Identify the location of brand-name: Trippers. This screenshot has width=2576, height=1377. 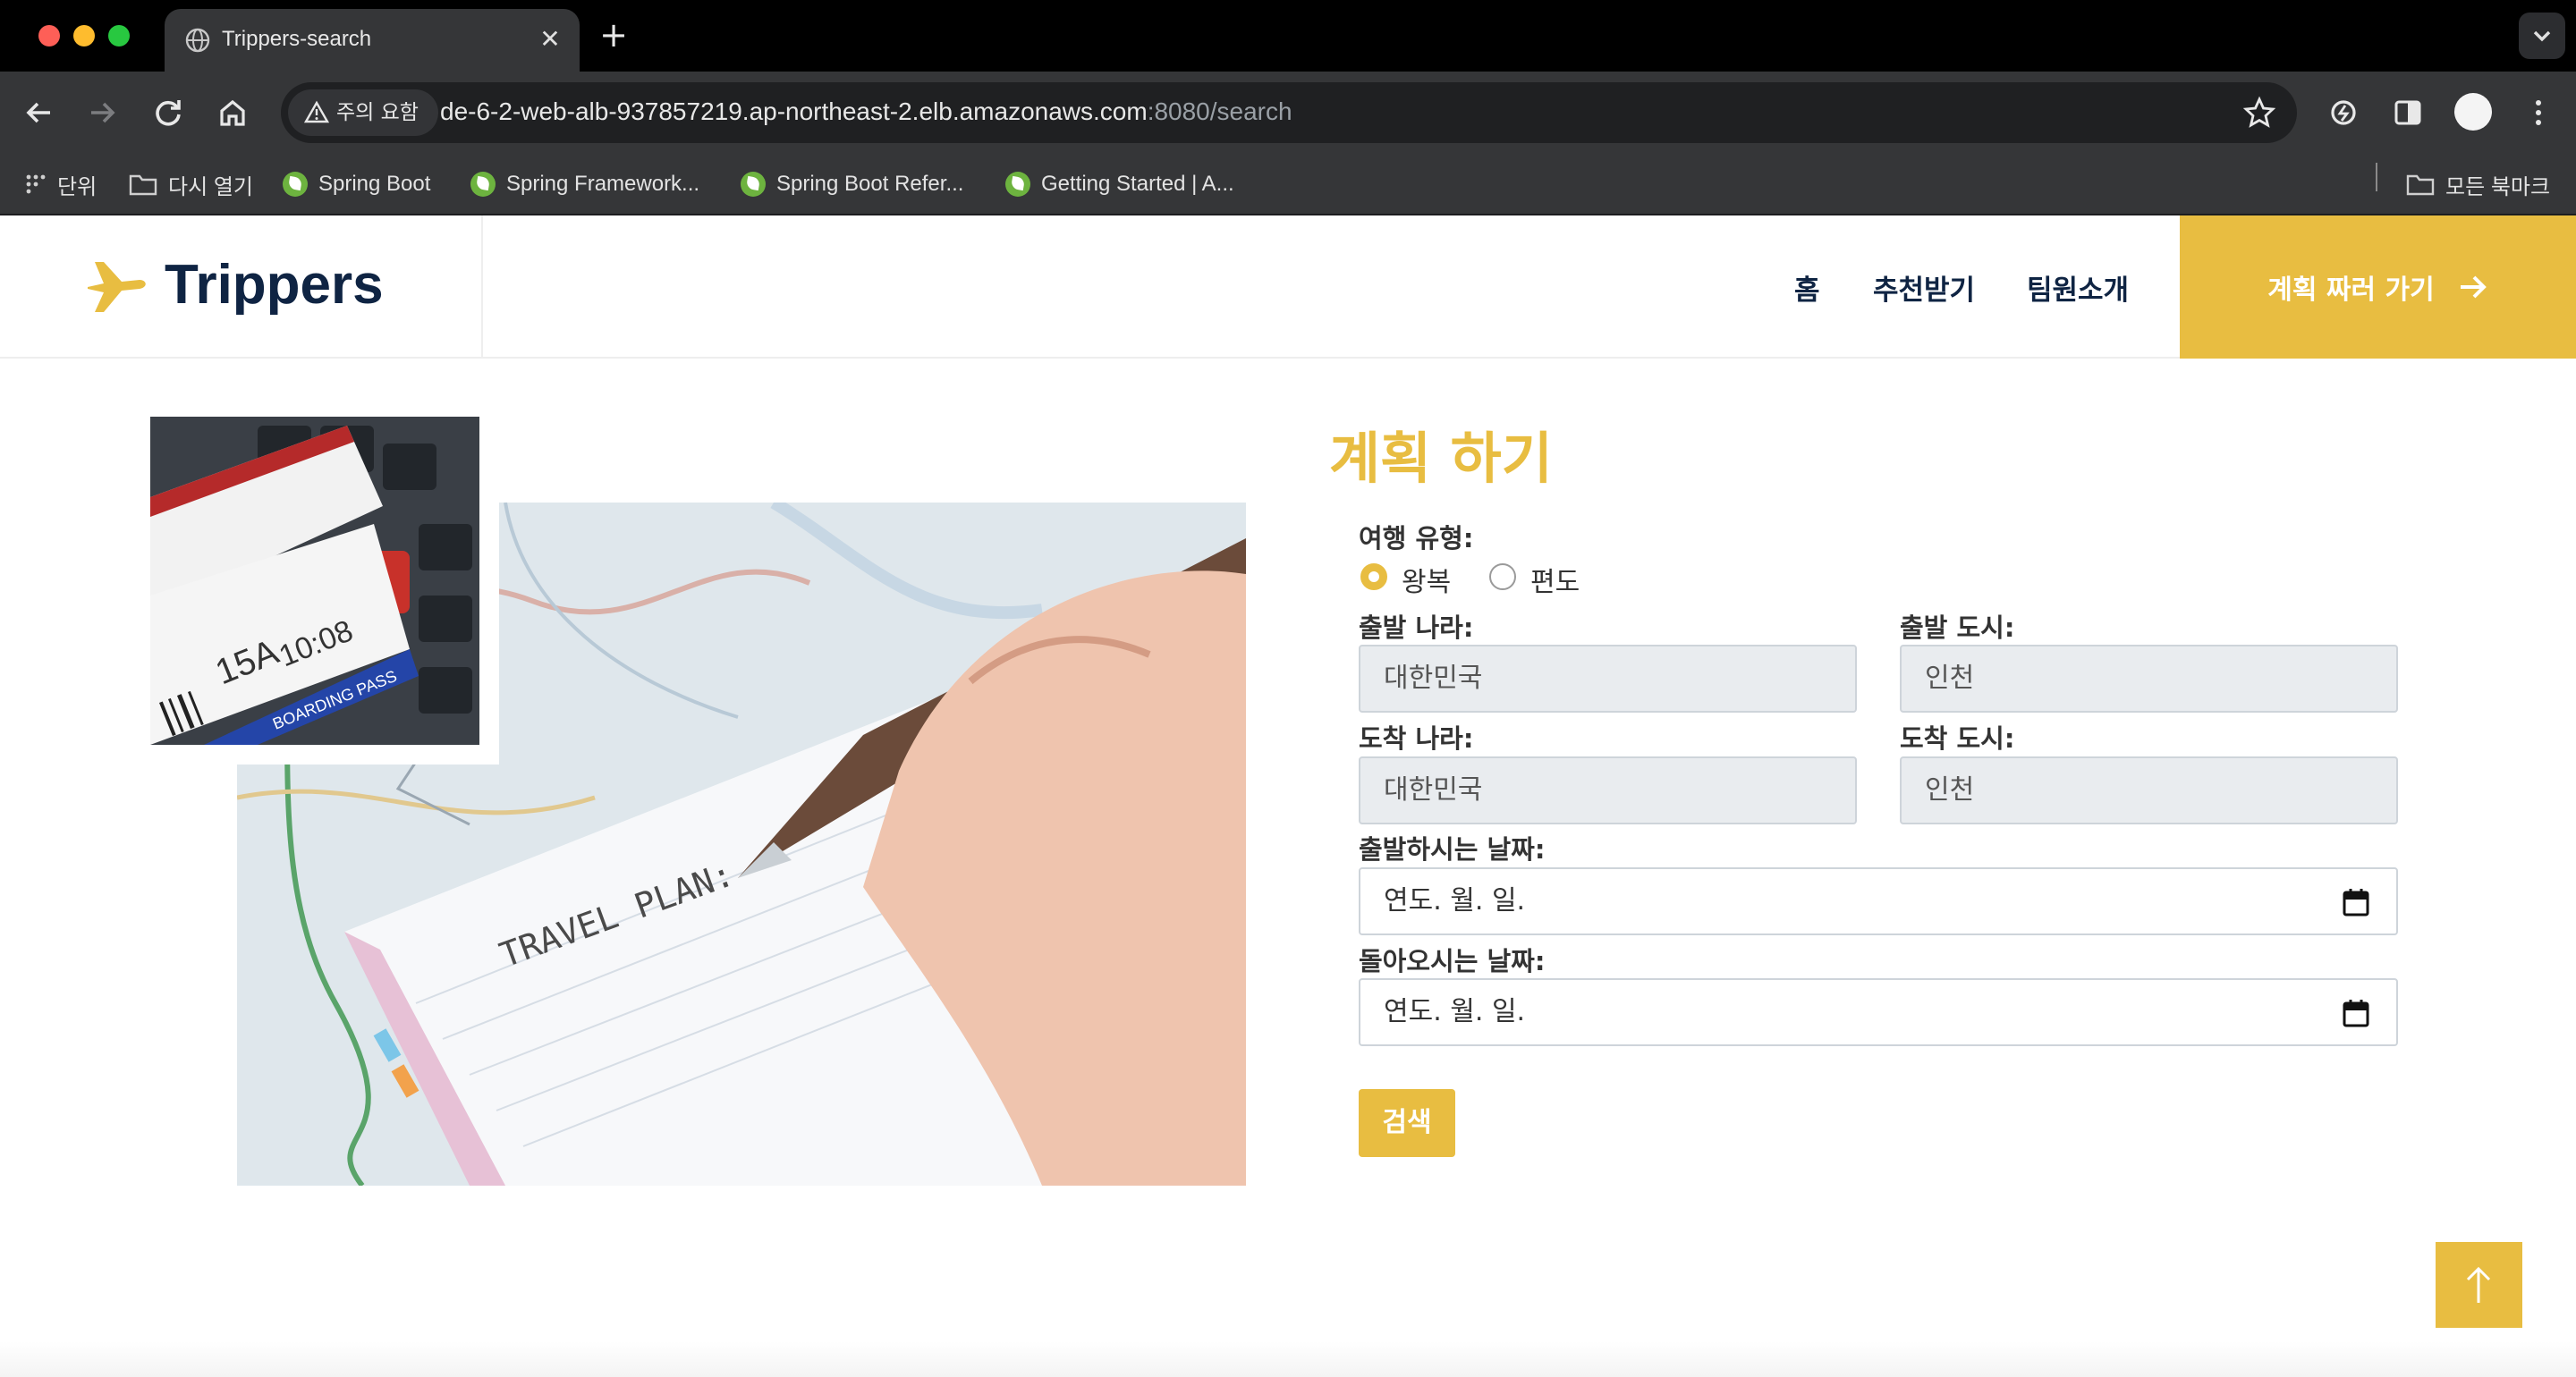
(274, 285).